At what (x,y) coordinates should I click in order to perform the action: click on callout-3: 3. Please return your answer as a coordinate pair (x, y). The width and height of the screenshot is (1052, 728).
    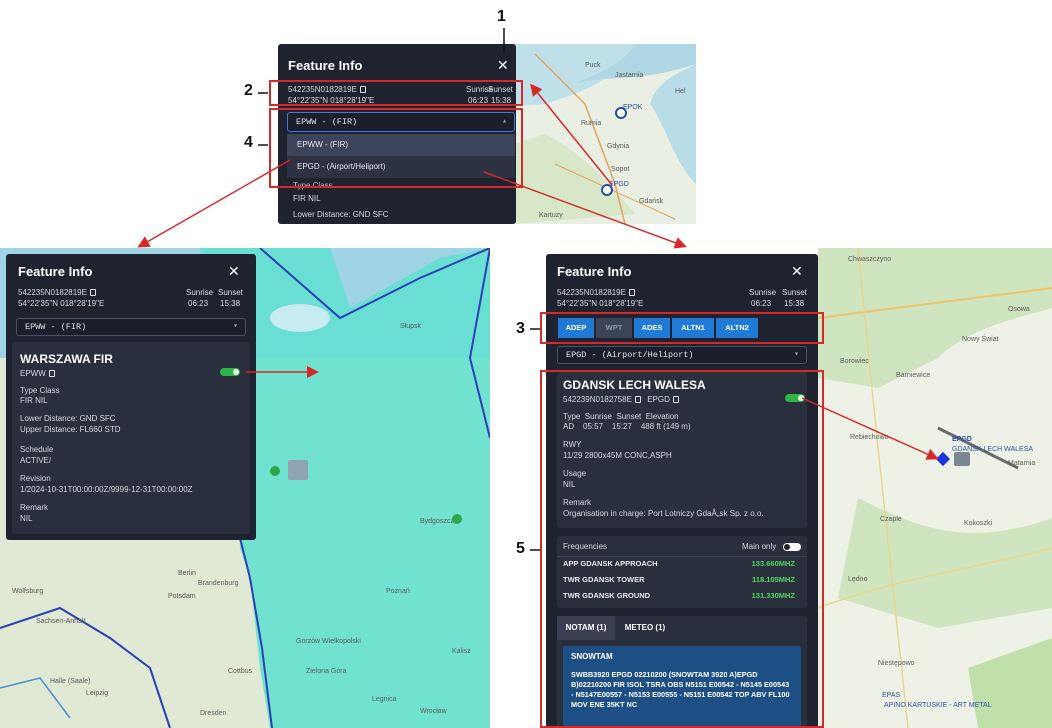
    Looking at the image, I should click on (520, 328).